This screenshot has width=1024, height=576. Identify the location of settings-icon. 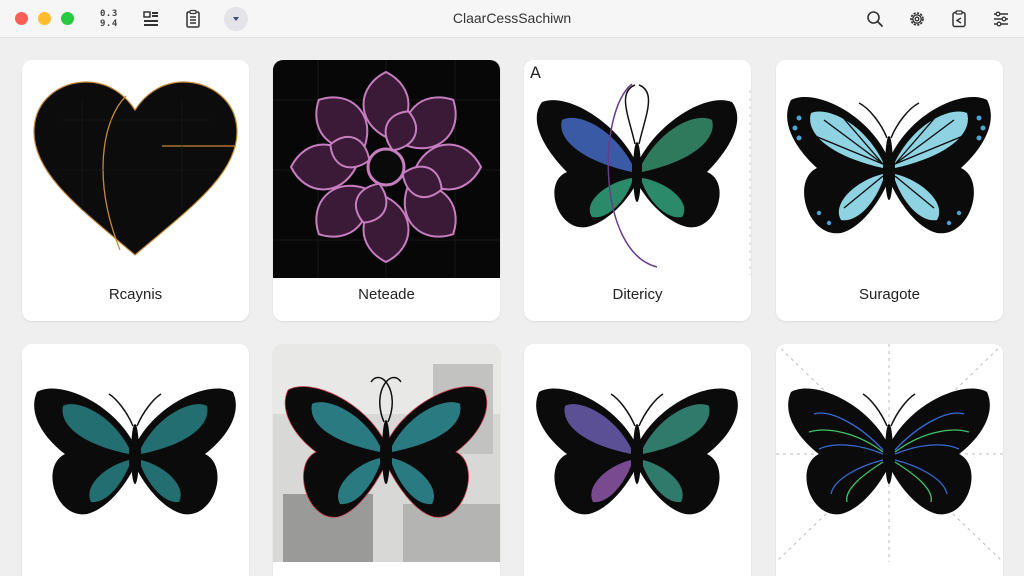
(917, 19).